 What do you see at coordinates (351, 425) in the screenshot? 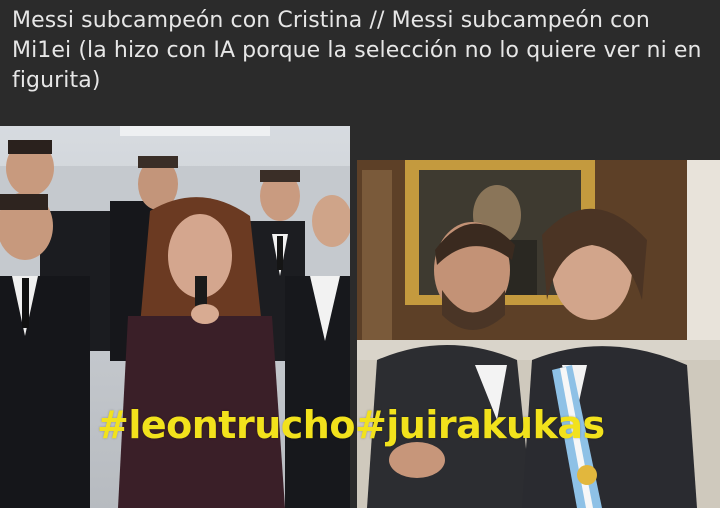
I see `hashtag-overlay: #leontrucho#juirakukas` at bounding box center [351, 425].